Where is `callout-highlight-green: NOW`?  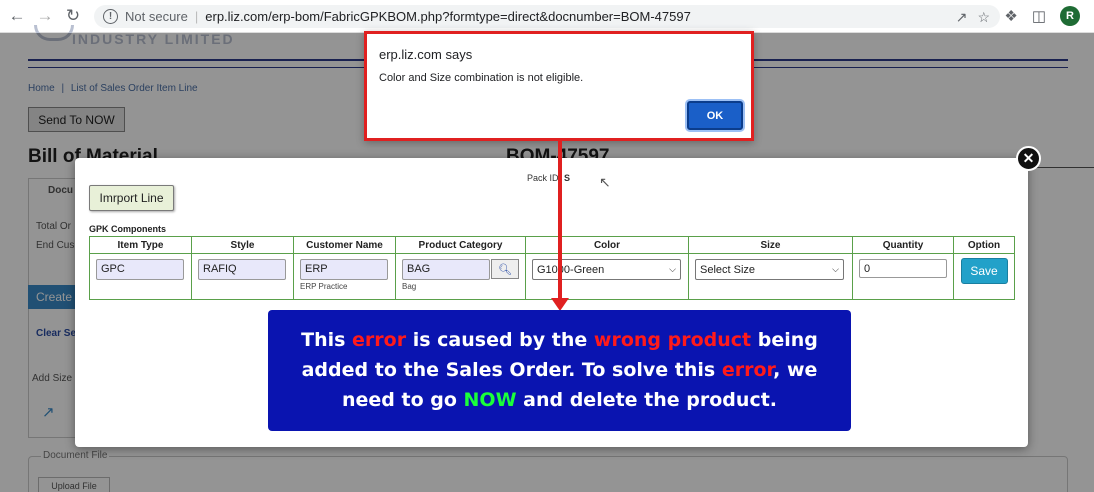 callout-highlight-green: NOW is located at coordinates (490, 400).